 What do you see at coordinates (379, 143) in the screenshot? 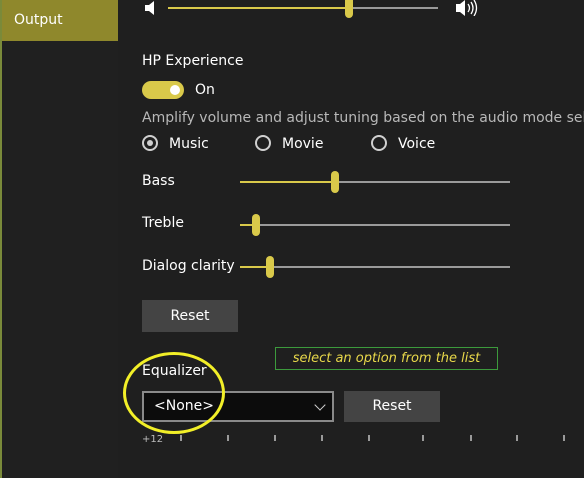
I see `radio-voice` at bounding box center [379, 143].